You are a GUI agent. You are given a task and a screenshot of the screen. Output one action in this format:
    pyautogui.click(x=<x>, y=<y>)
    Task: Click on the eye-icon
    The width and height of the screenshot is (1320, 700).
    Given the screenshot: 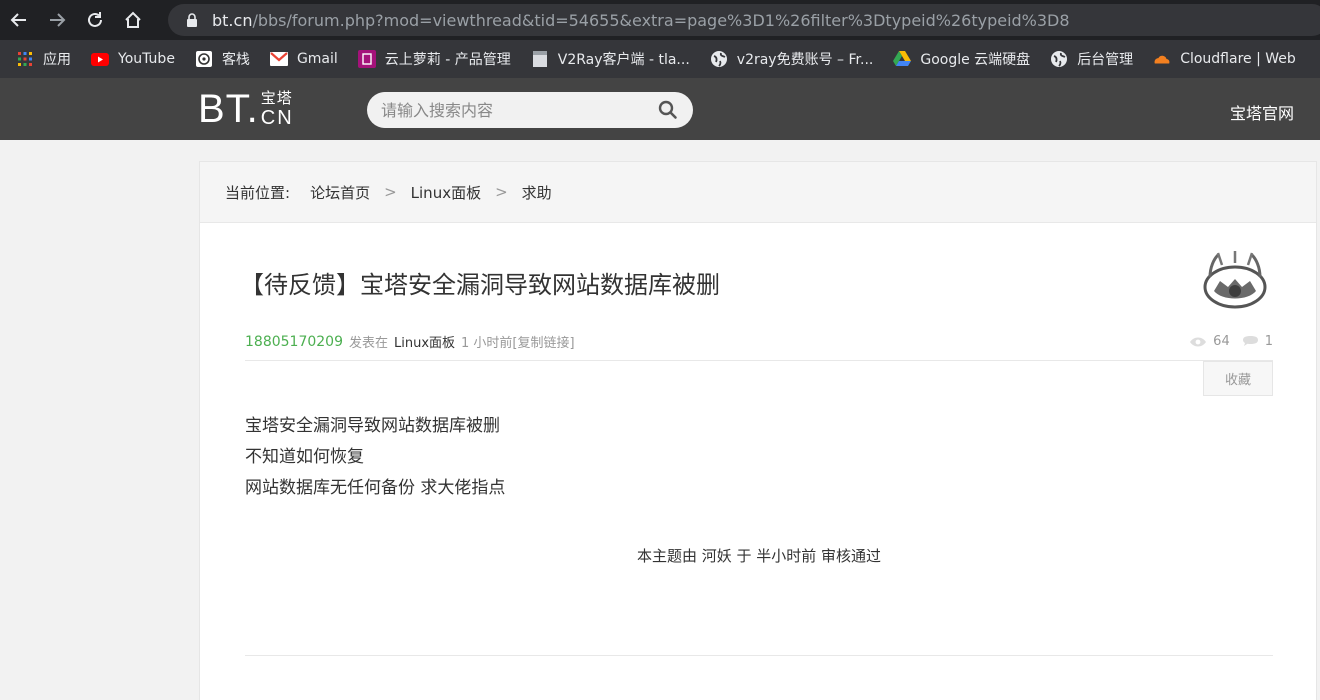 What is the action you would take?
    pyautogui.click(x=1198, y=341)
    